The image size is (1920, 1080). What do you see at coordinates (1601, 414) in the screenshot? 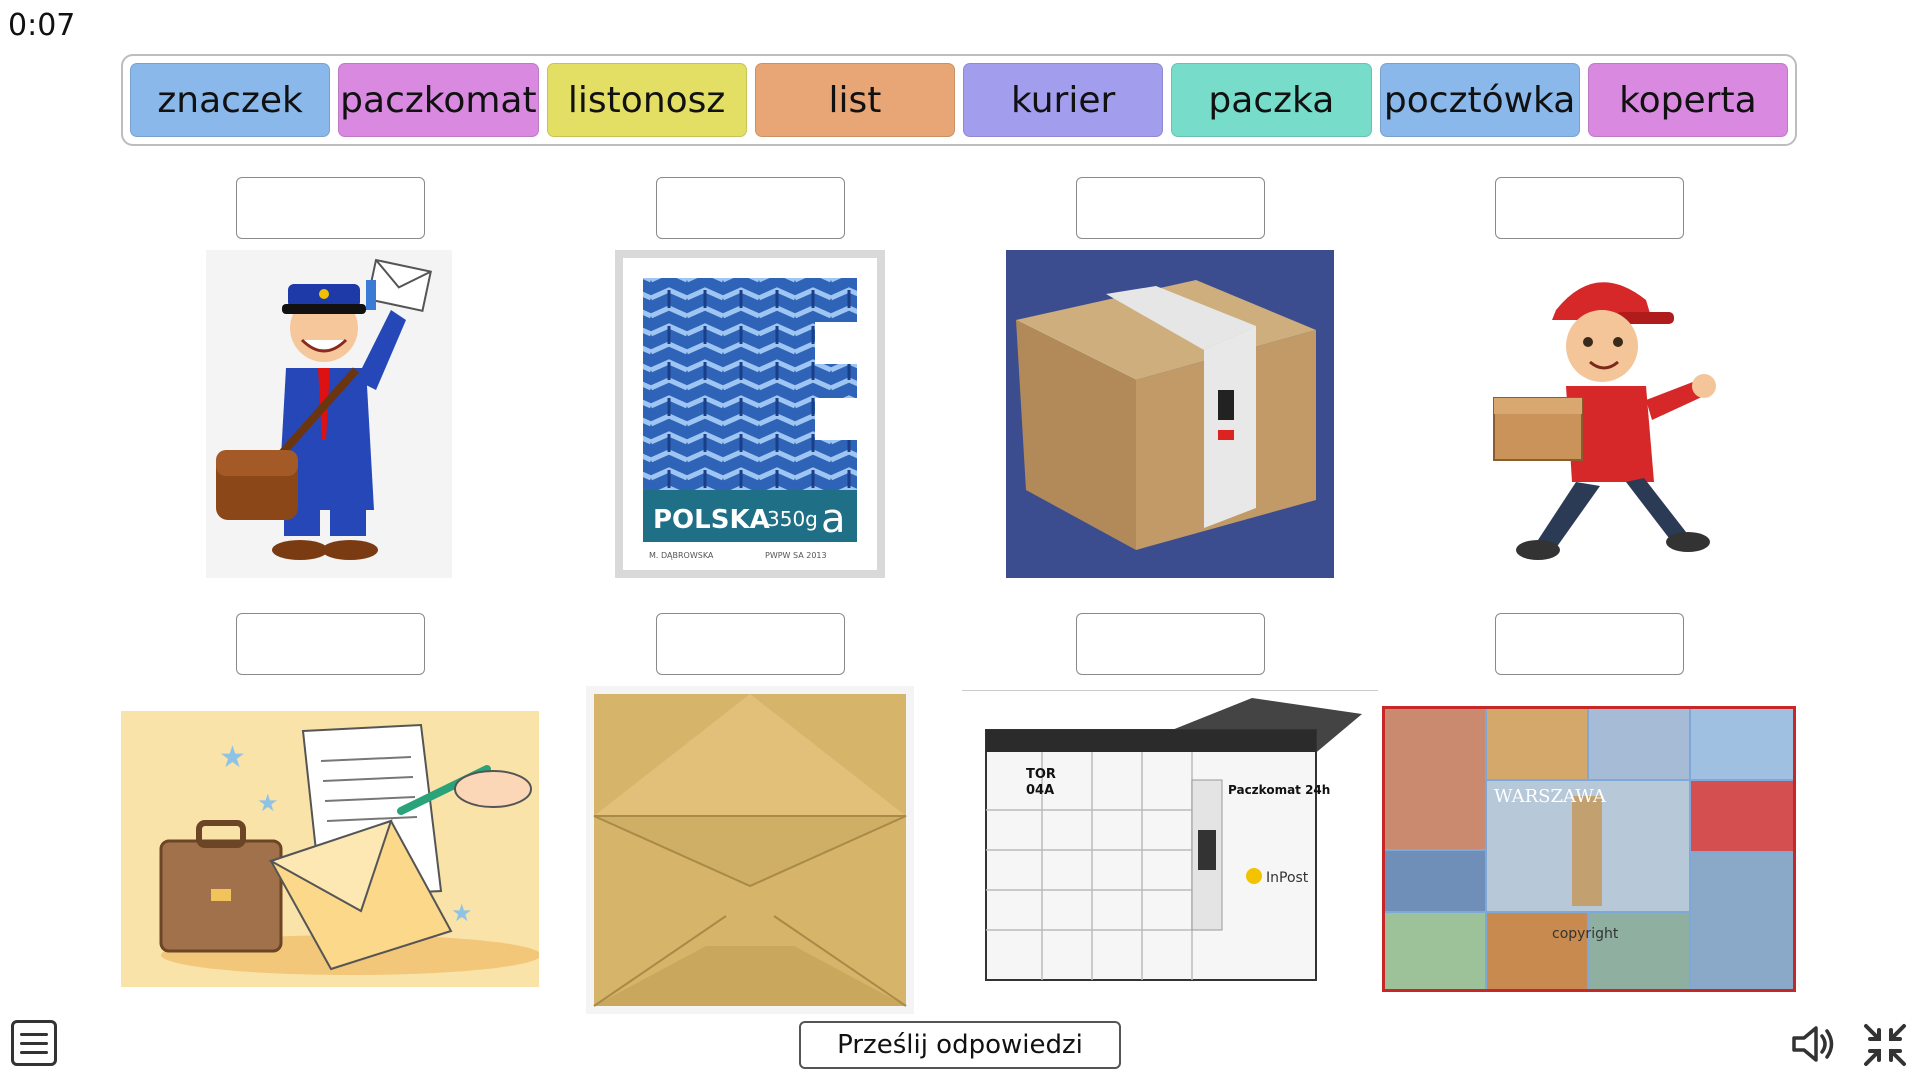
I see `image-courier` at bounding box center [1601, 414].